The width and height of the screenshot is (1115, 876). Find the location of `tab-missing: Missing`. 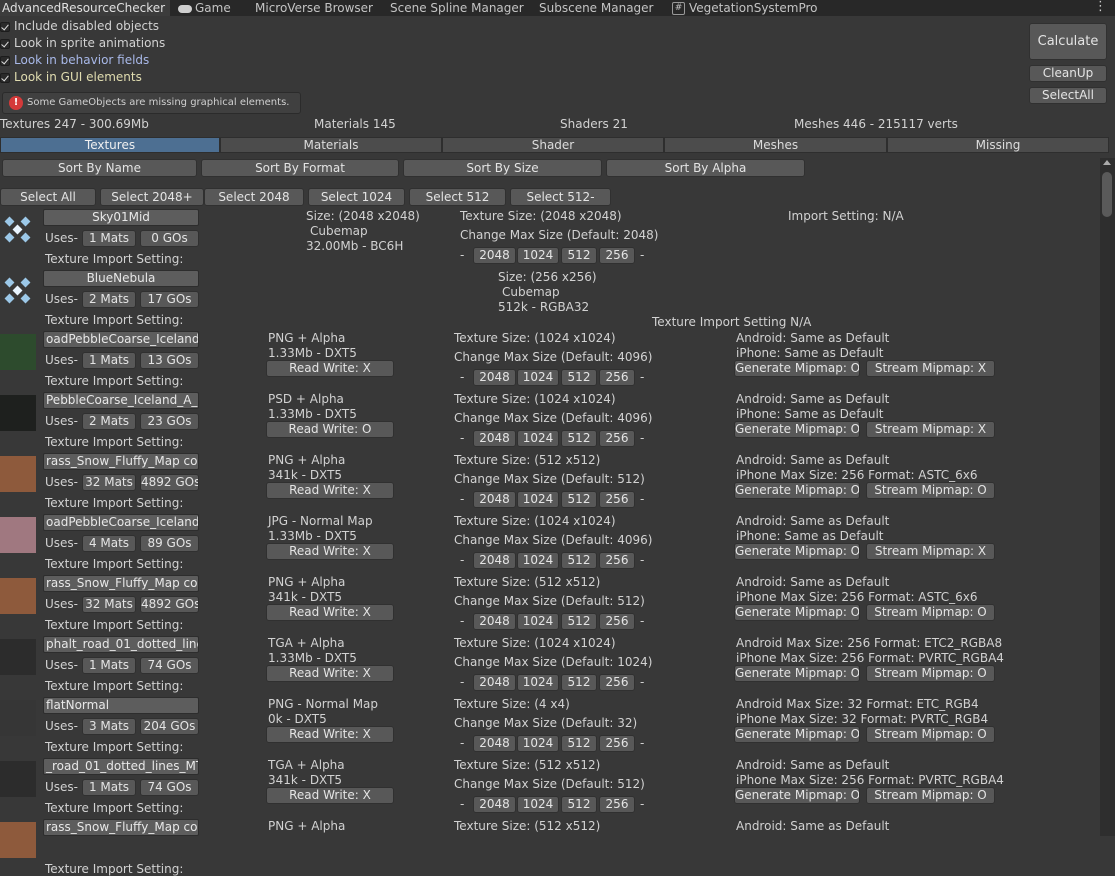

tab-missing: Missing is located at coordinates (998, 145).